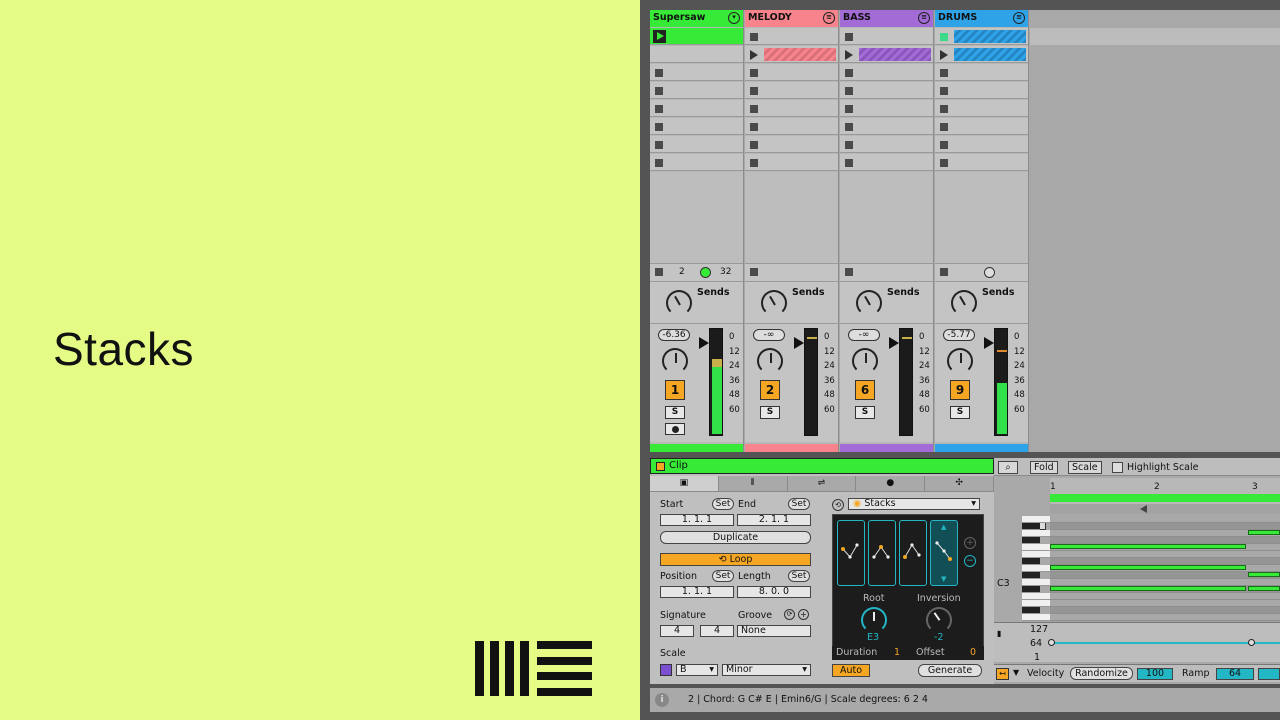 This screenshot has width=1280, height=720. Describe the element at coordinates (723, 504) in the screenshot. I see `start-set-button: Set` at that location.